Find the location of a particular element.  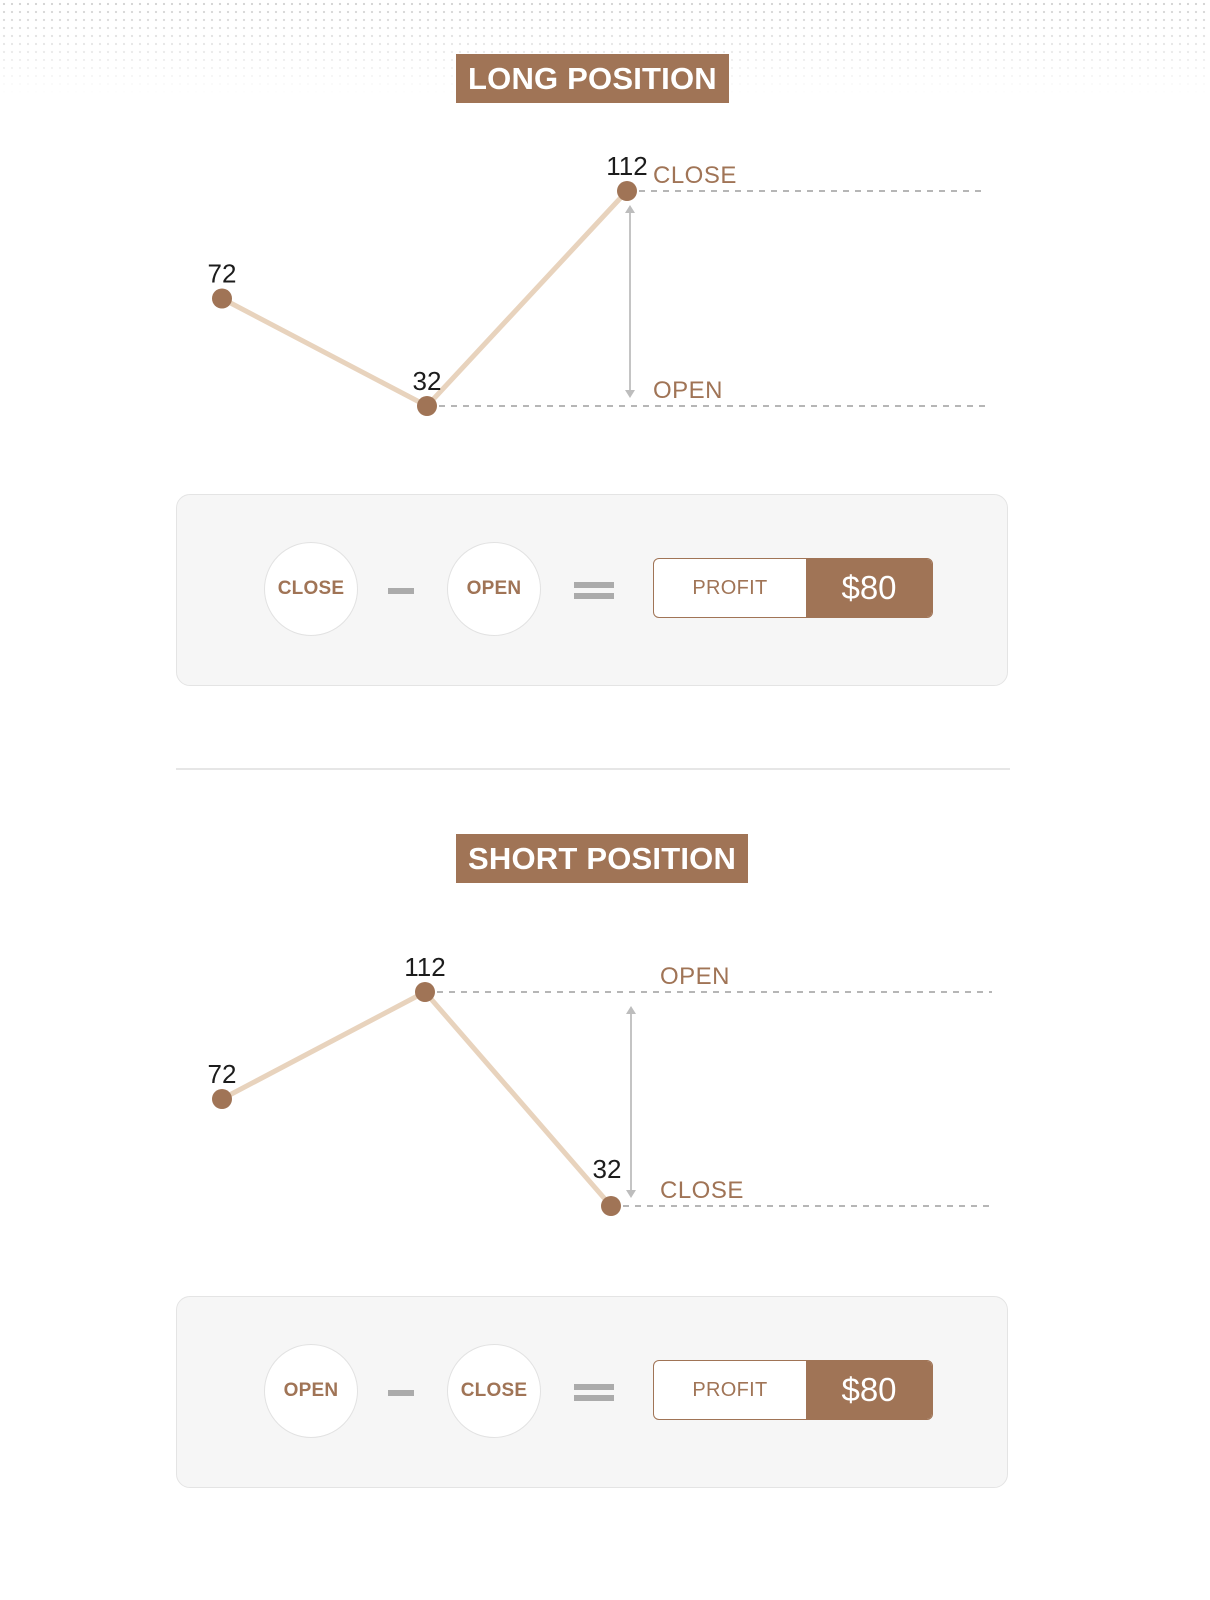

long-position-title: LONG POSITION is located at coordinates (592, 78).